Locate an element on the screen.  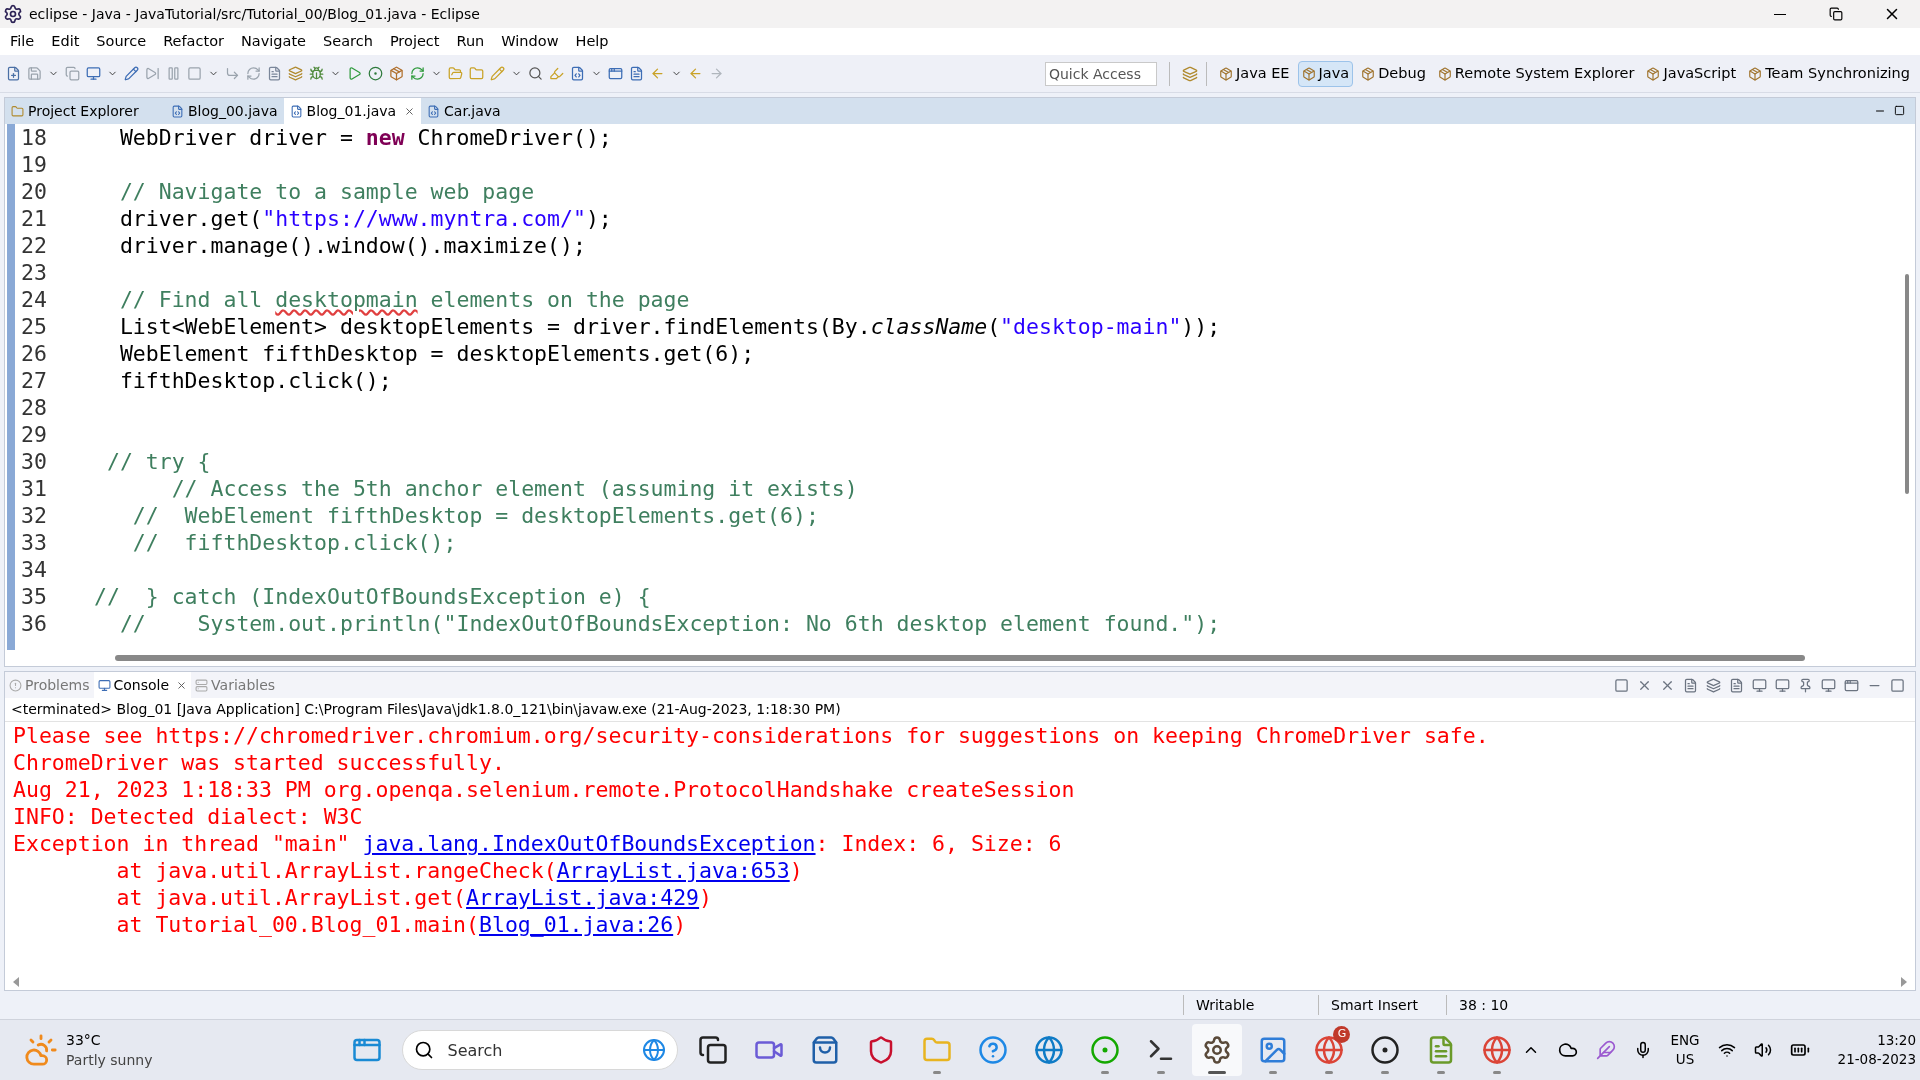
feather-icon is located at coordinates (1606, 1050).